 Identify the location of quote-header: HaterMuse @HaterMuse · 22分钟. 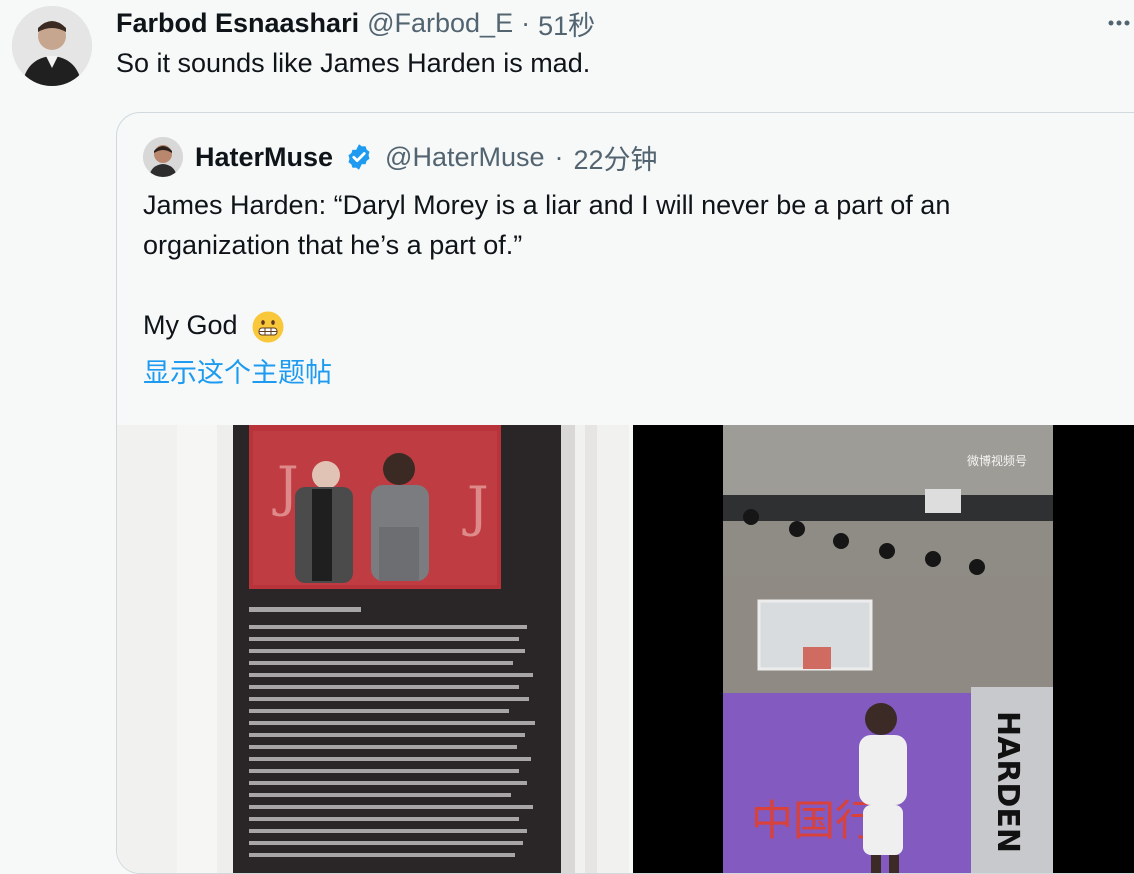
(400, 157).